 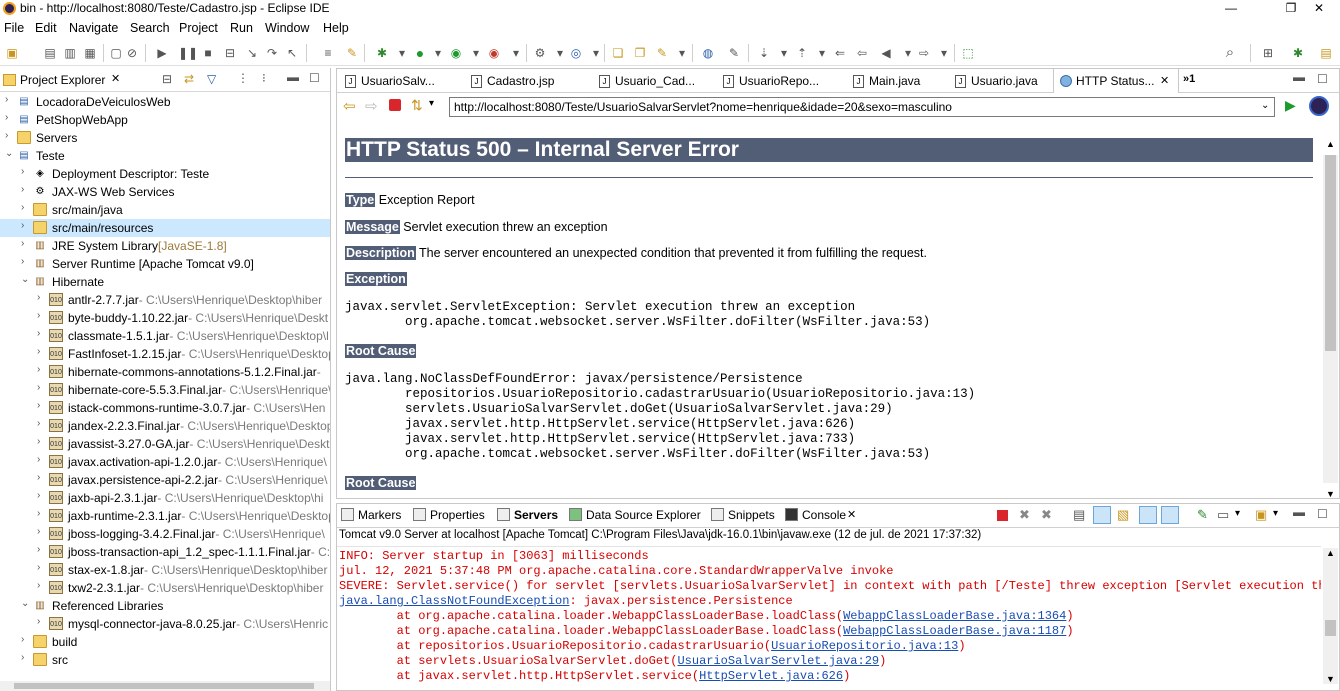 What do you see at coordinates (162, 53) in the screenshot?
I see `resume-icon: ▶` at bounding box center [162, 53].